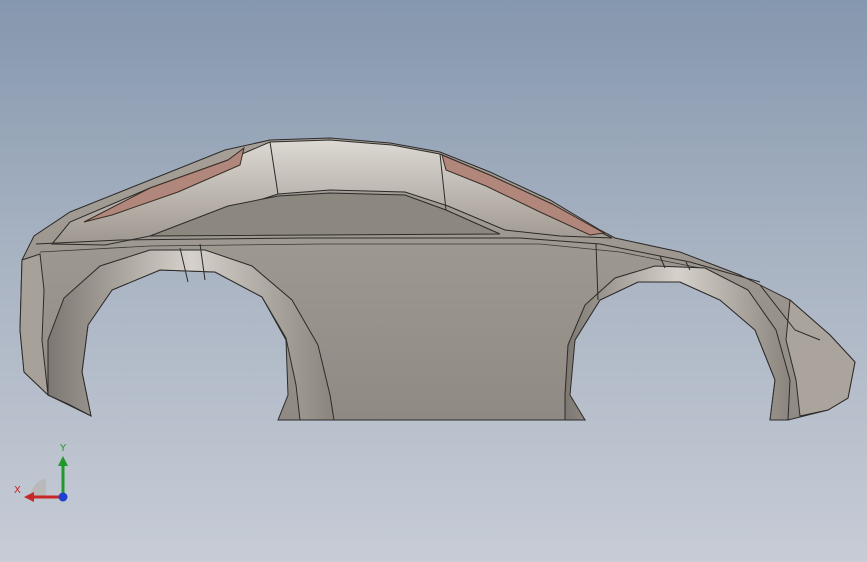 The image size is (867, 562). What do you see at coordinates (63, 448) in the screenshot?
I see `triad-y-label: Y` at bounding box center [63, 448].